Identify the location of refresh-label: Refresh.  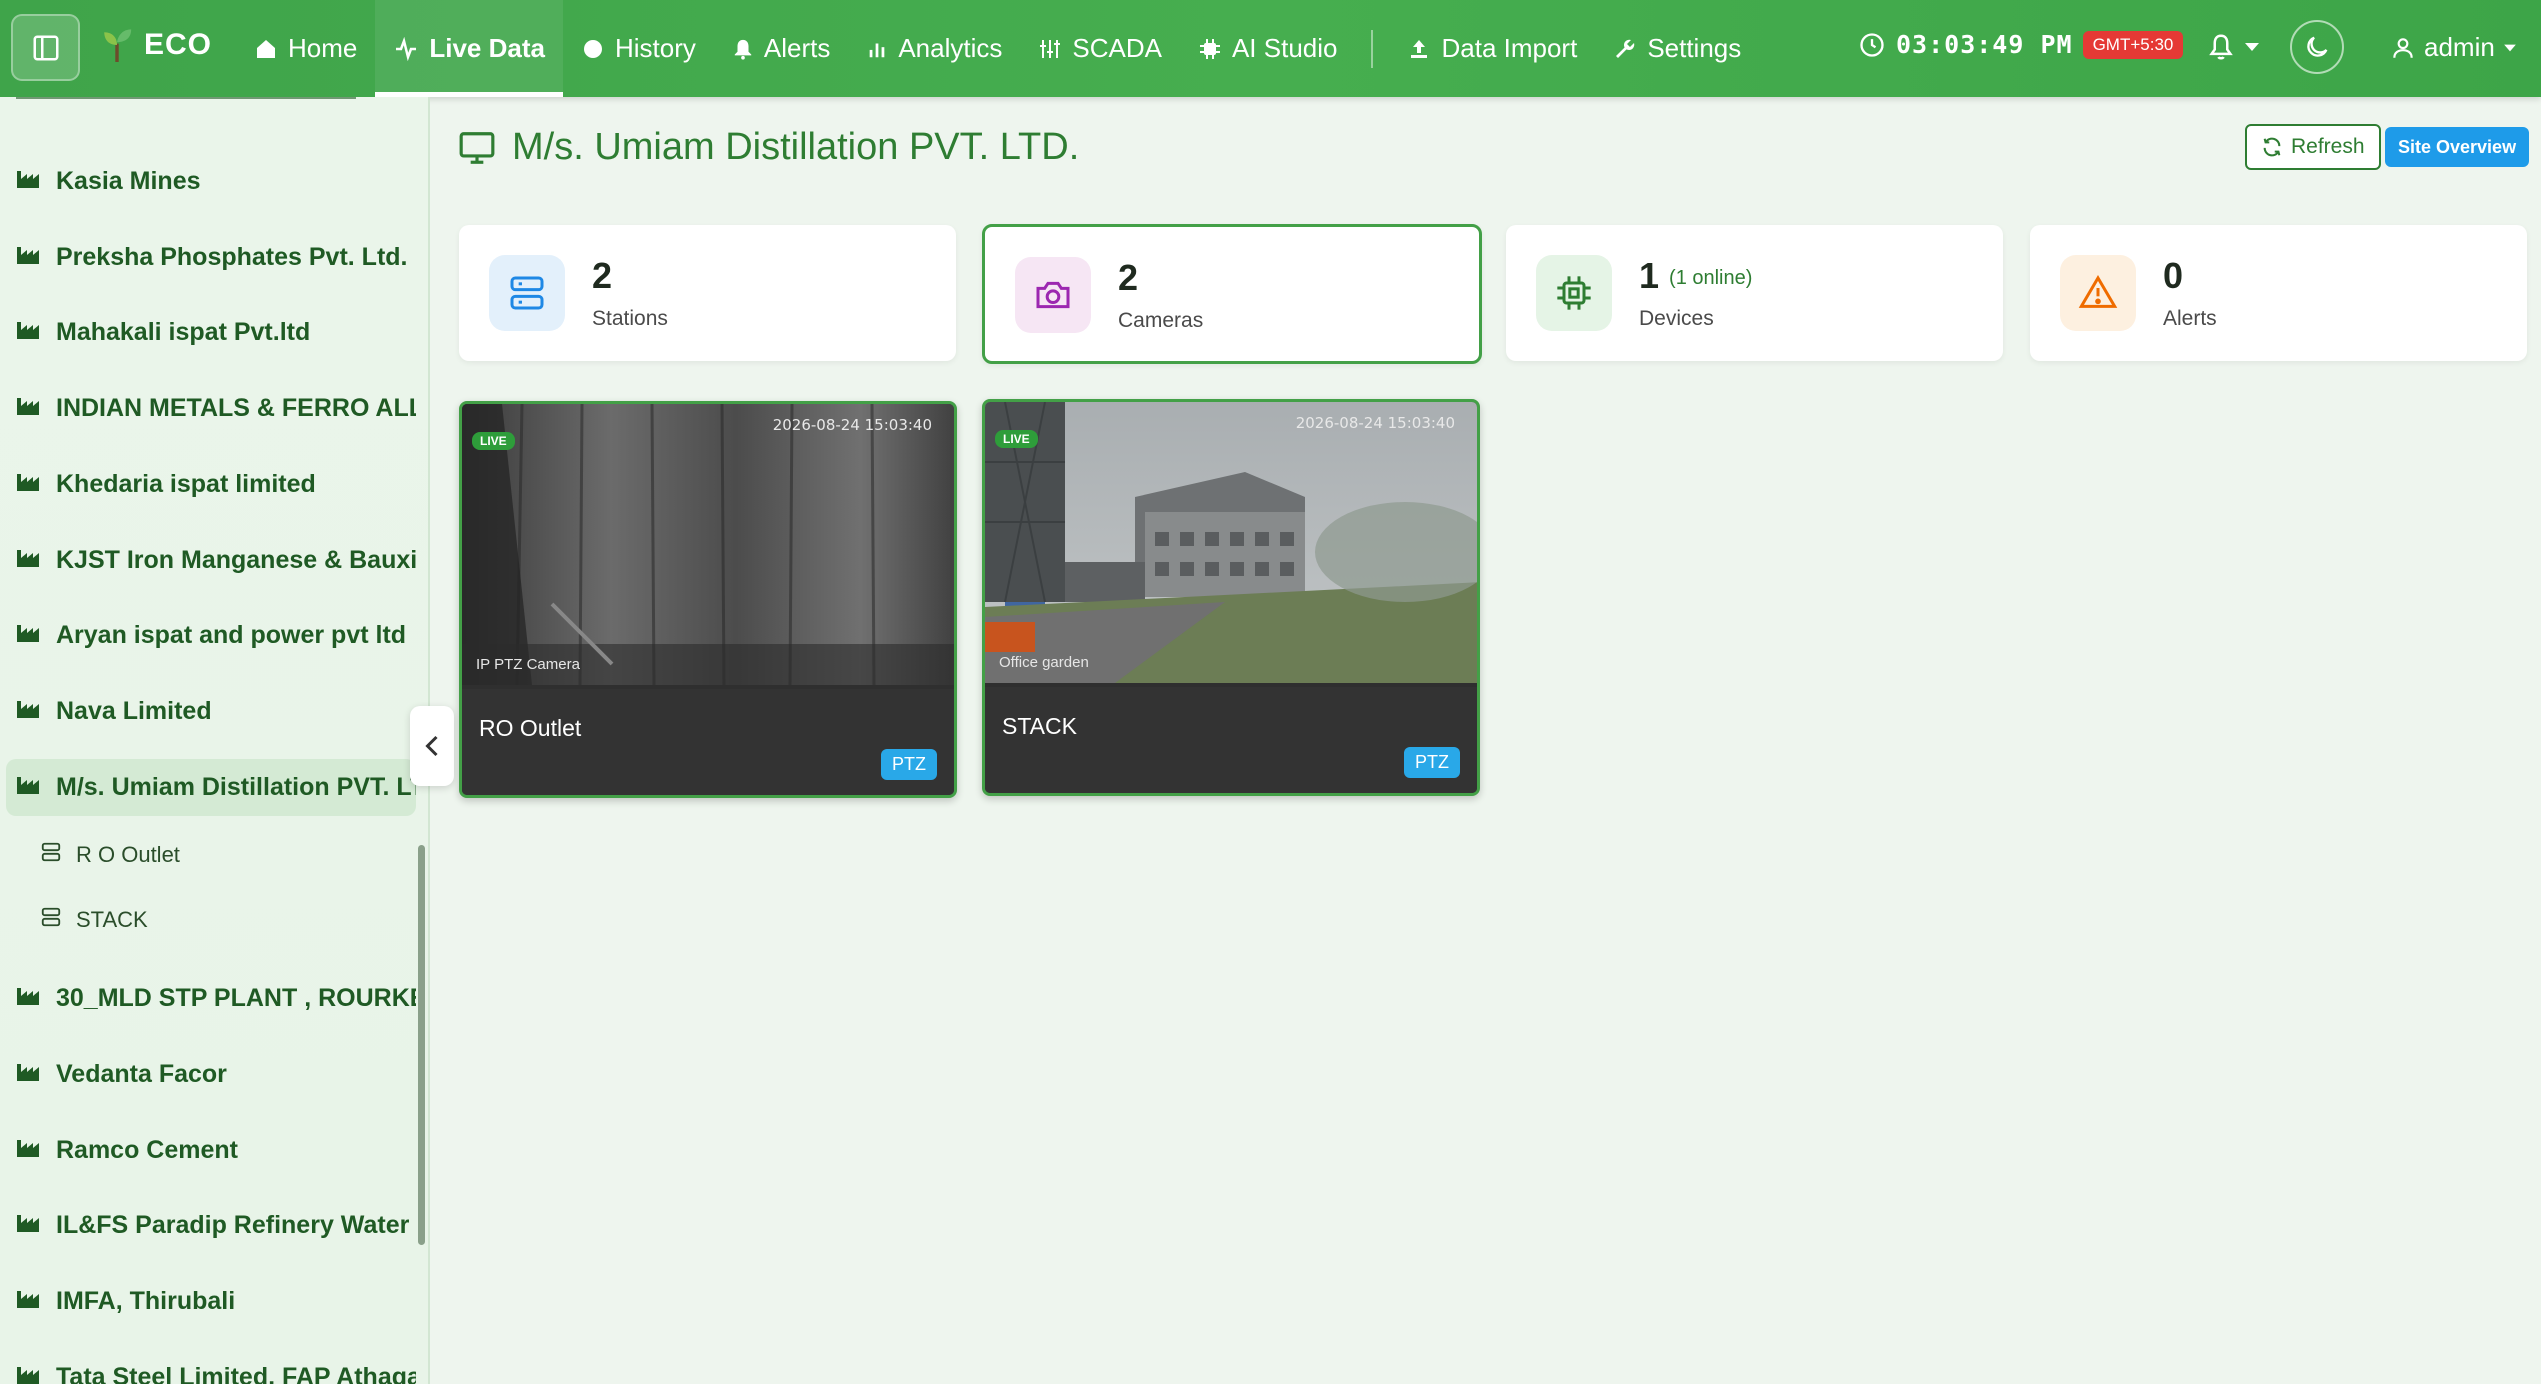
(2328, 146).